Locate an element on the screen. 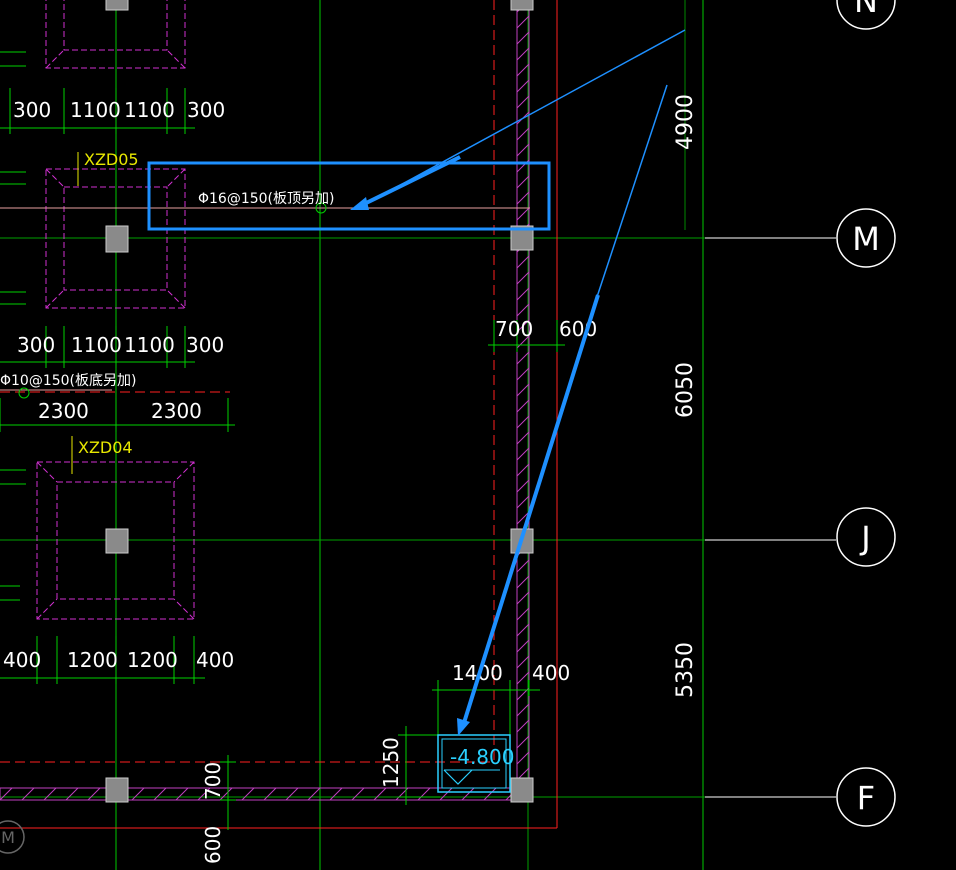  tag-xzd04: XZD04 is located at coordinates (105, 447).